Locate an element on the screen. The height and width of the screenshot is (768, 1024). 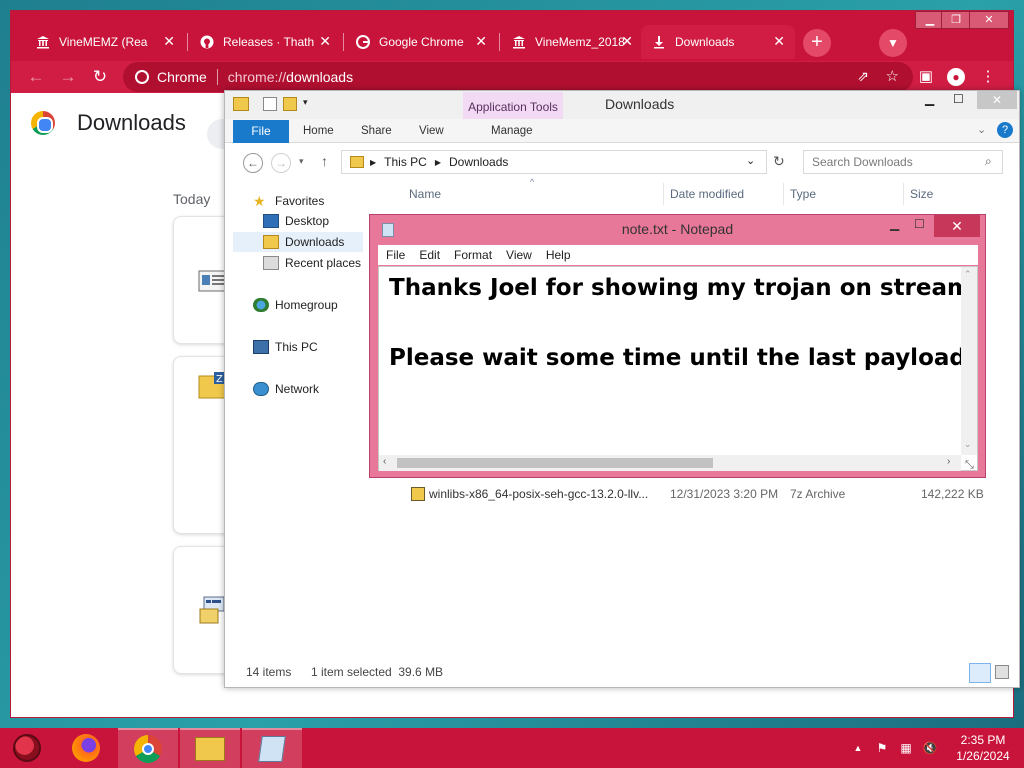
new-folder-icon is located at coordinates (290, 104).